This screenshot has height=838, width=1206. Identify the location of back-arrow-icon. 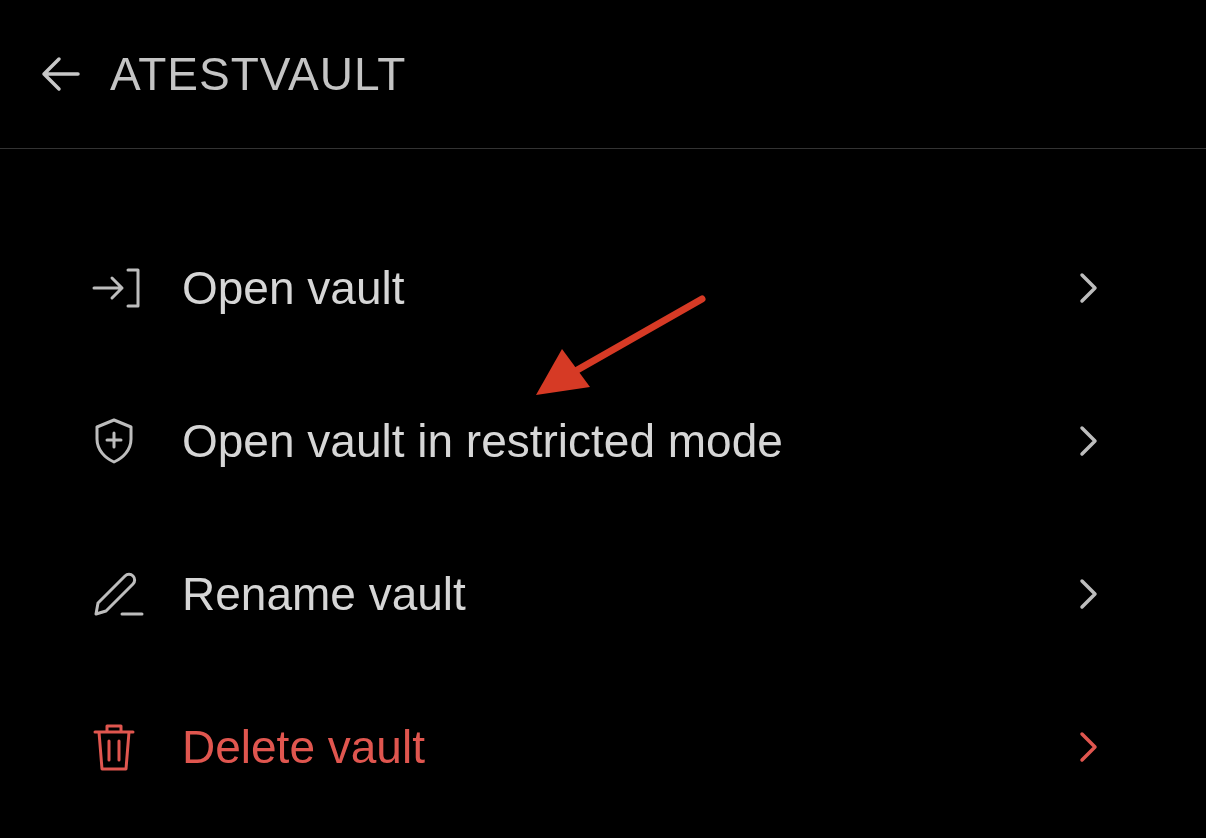
(60, 74).